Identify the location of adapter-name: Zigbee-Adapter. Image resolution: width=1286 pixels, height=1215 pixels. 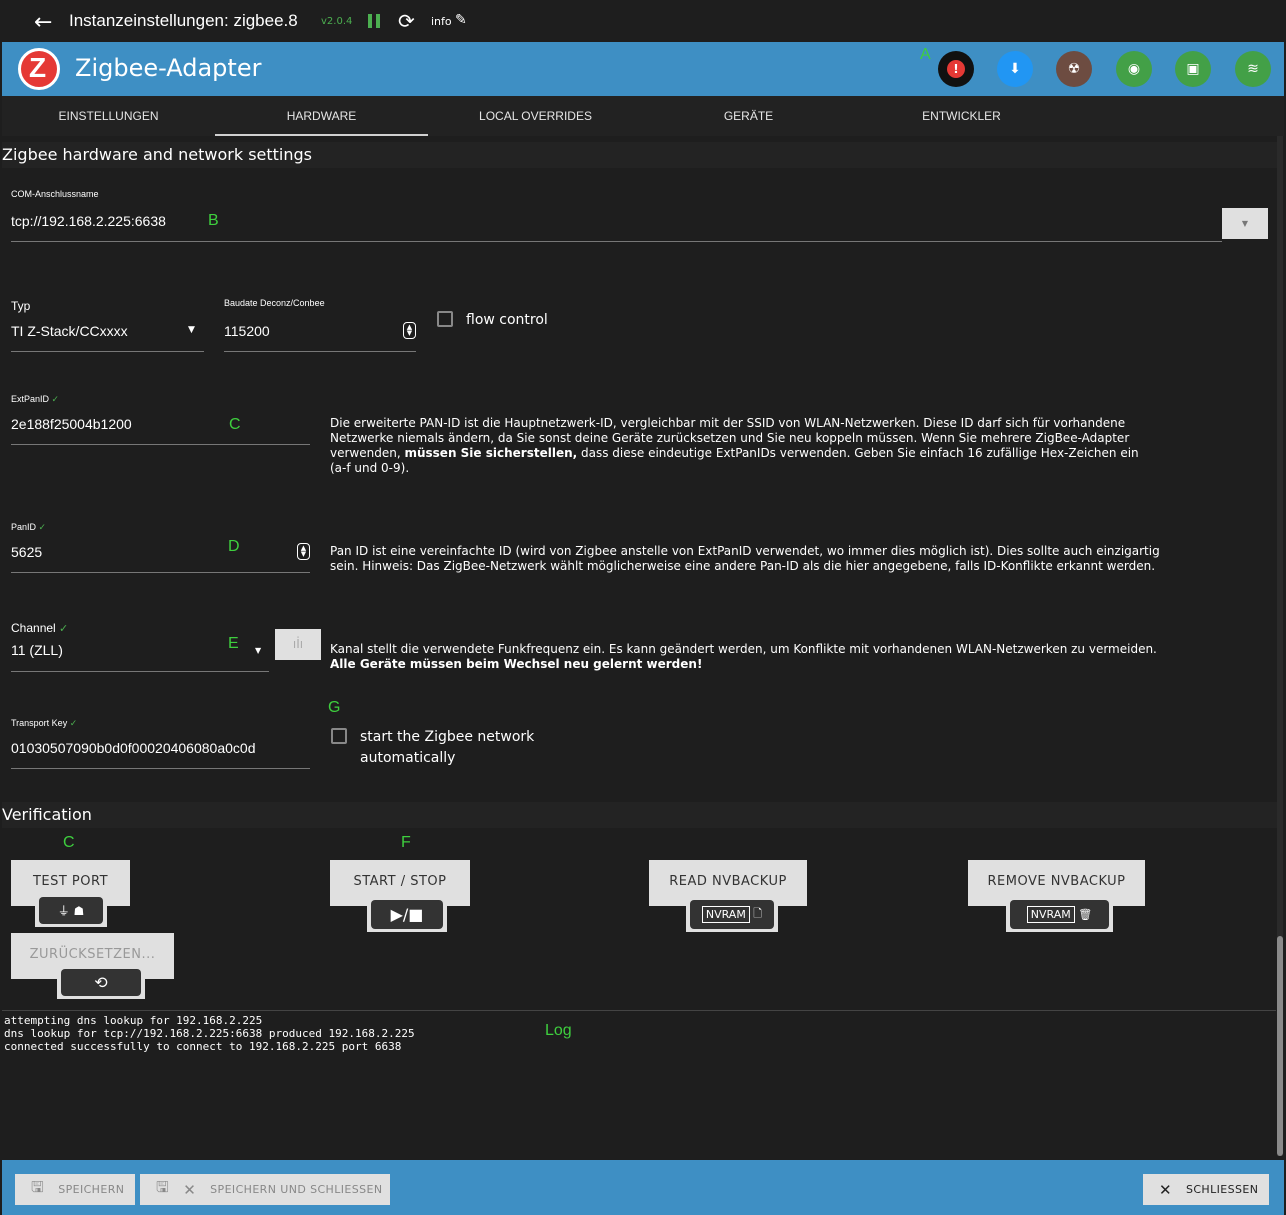
(168, 68).